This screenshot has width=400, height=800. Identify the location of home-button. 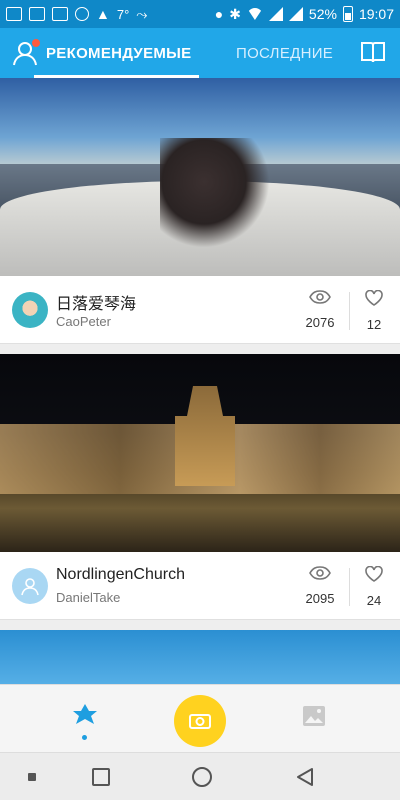
(202, 777).